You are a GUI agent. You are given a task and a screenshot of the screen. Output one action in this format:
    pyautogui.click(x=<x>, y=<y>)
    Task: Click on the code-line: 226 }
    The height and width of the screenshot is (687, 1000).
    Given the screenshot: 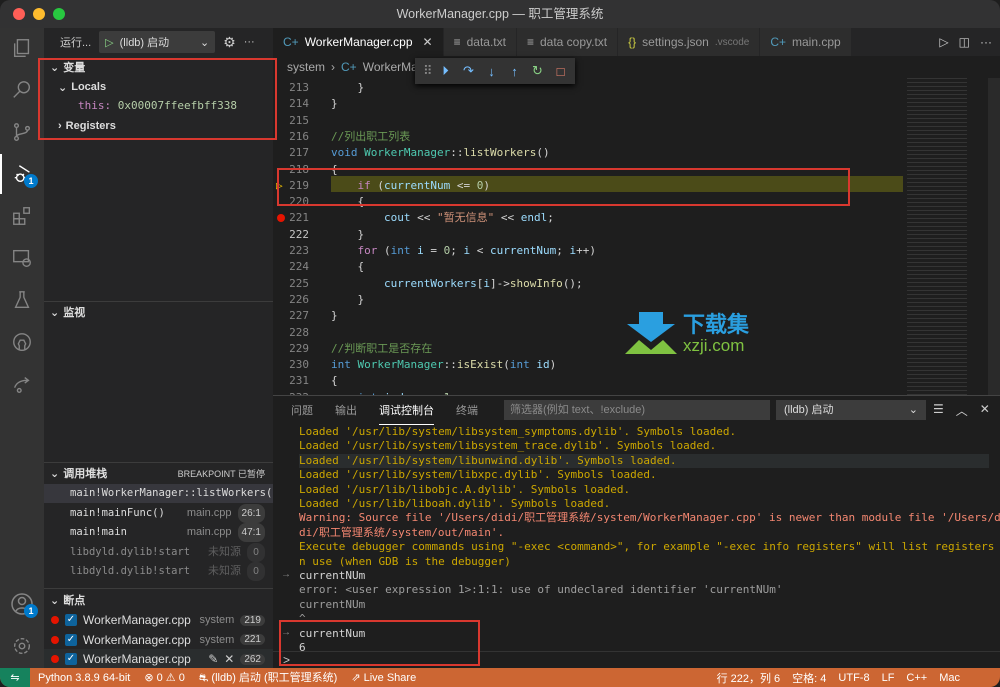 What is the action you would take?
    pyautogui.click(x=588, y=300)
    